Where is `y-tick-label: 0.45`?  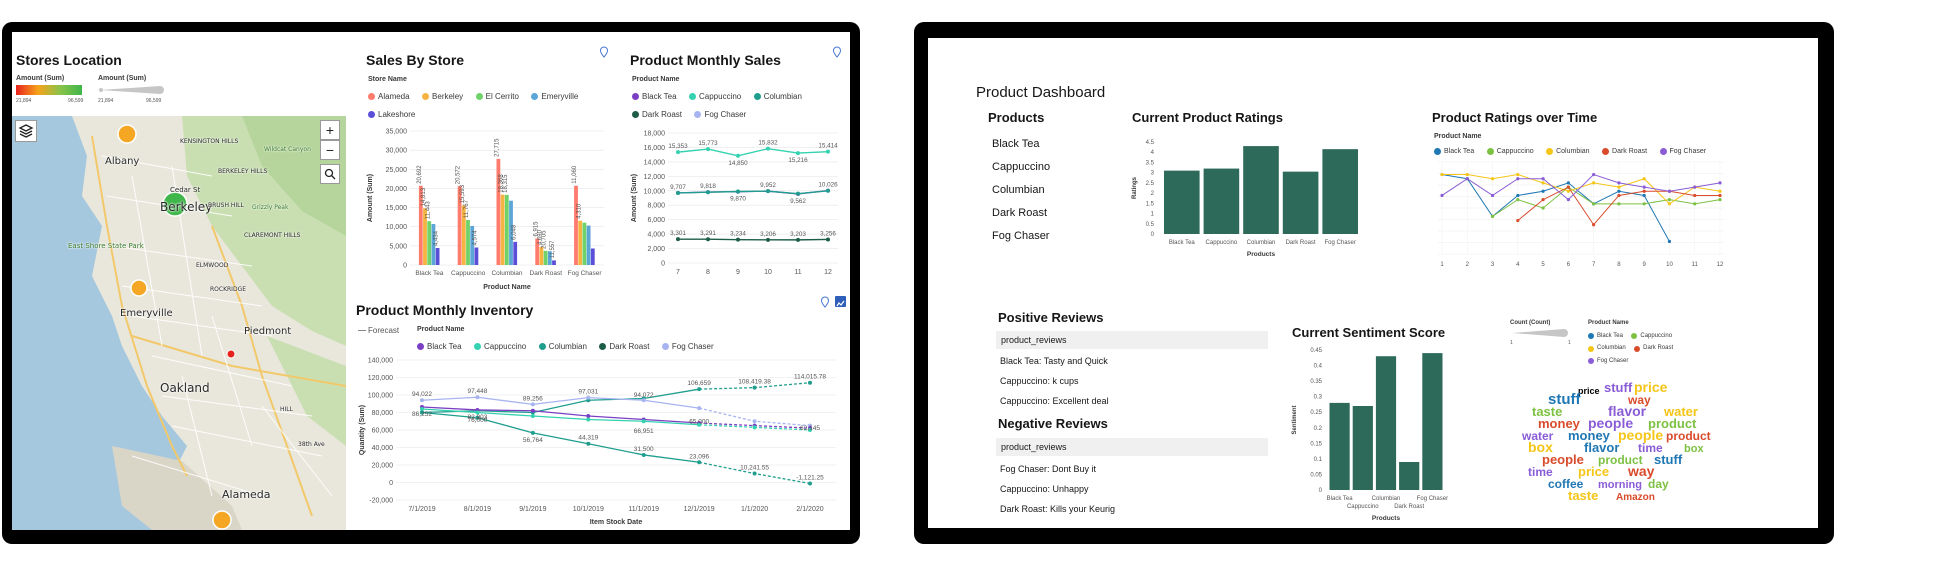 y-tick-label: 0.45 is located at coordinates (1316, 351).